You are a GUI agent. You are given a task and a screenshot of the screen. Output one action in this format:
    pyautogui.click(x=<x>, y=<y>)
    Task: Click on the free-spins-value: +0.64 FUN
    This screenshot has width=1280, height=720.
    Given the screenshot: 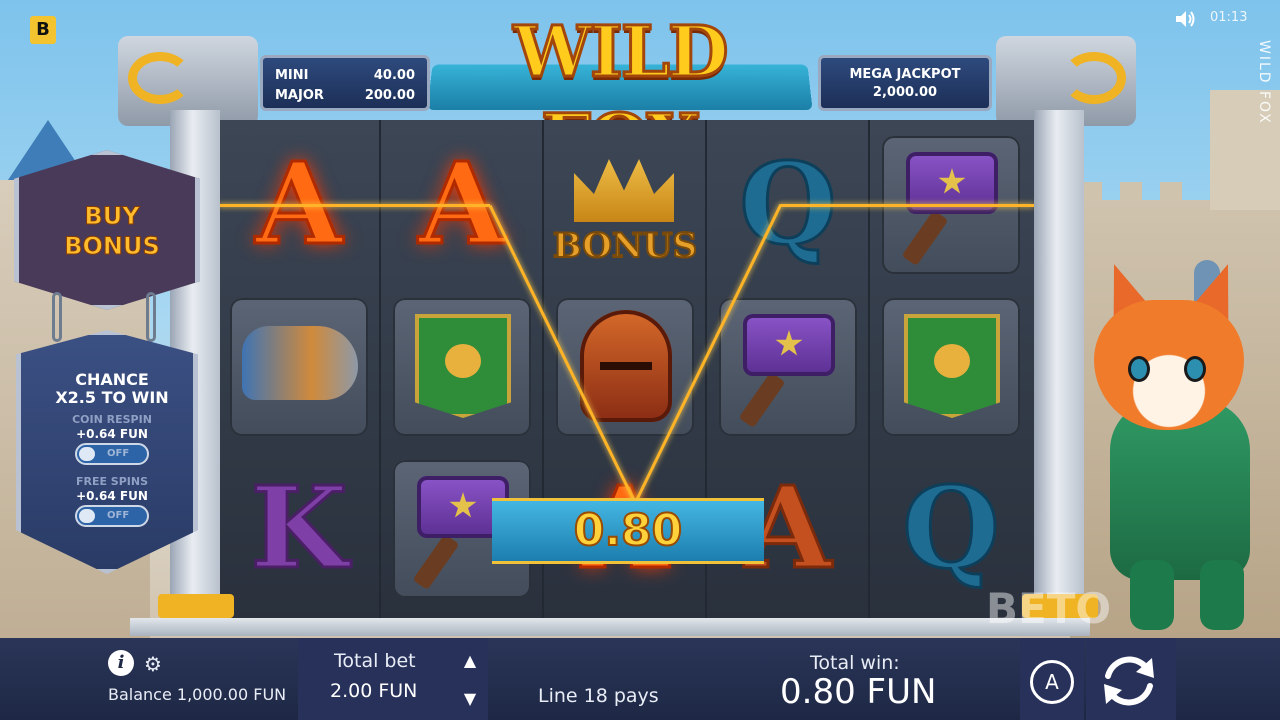 What is the action you would take?
    pyautogui.click(x=112, y=496)
    